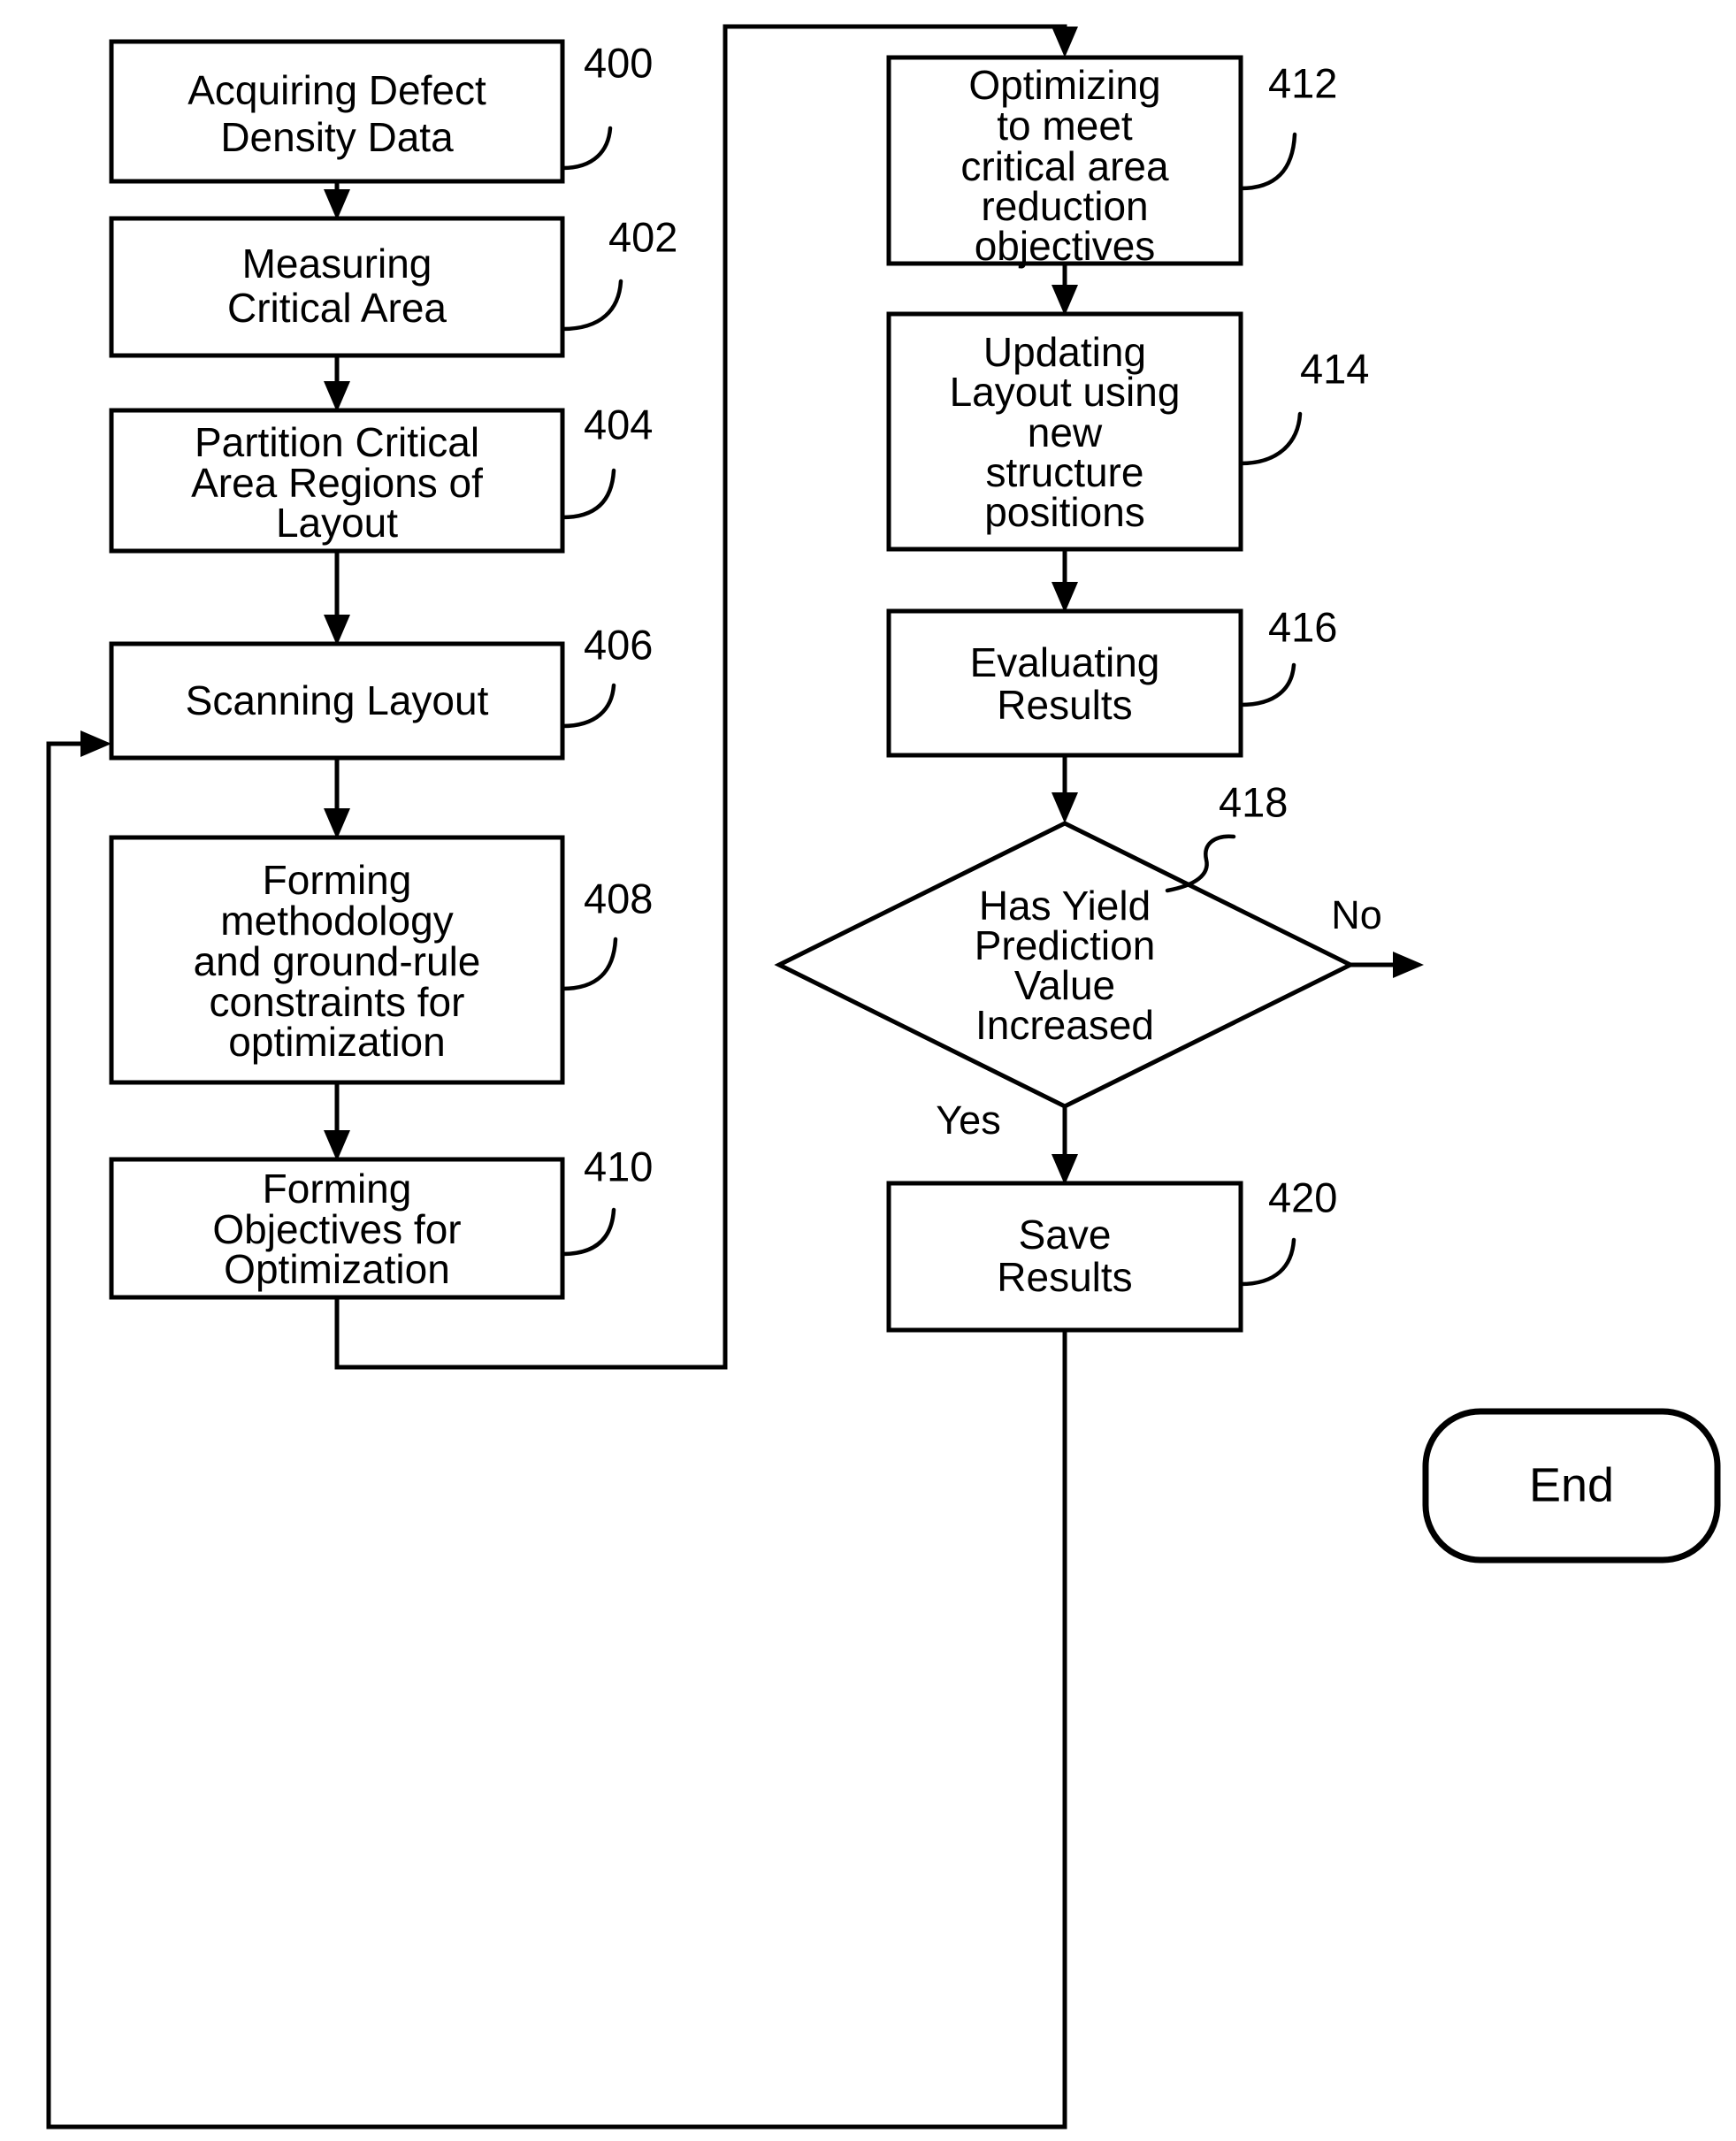 The width and height of the screenshot is (1736, 2141). I want to click on node-400-line-1: Acquiring Defect, so click(337, 90).